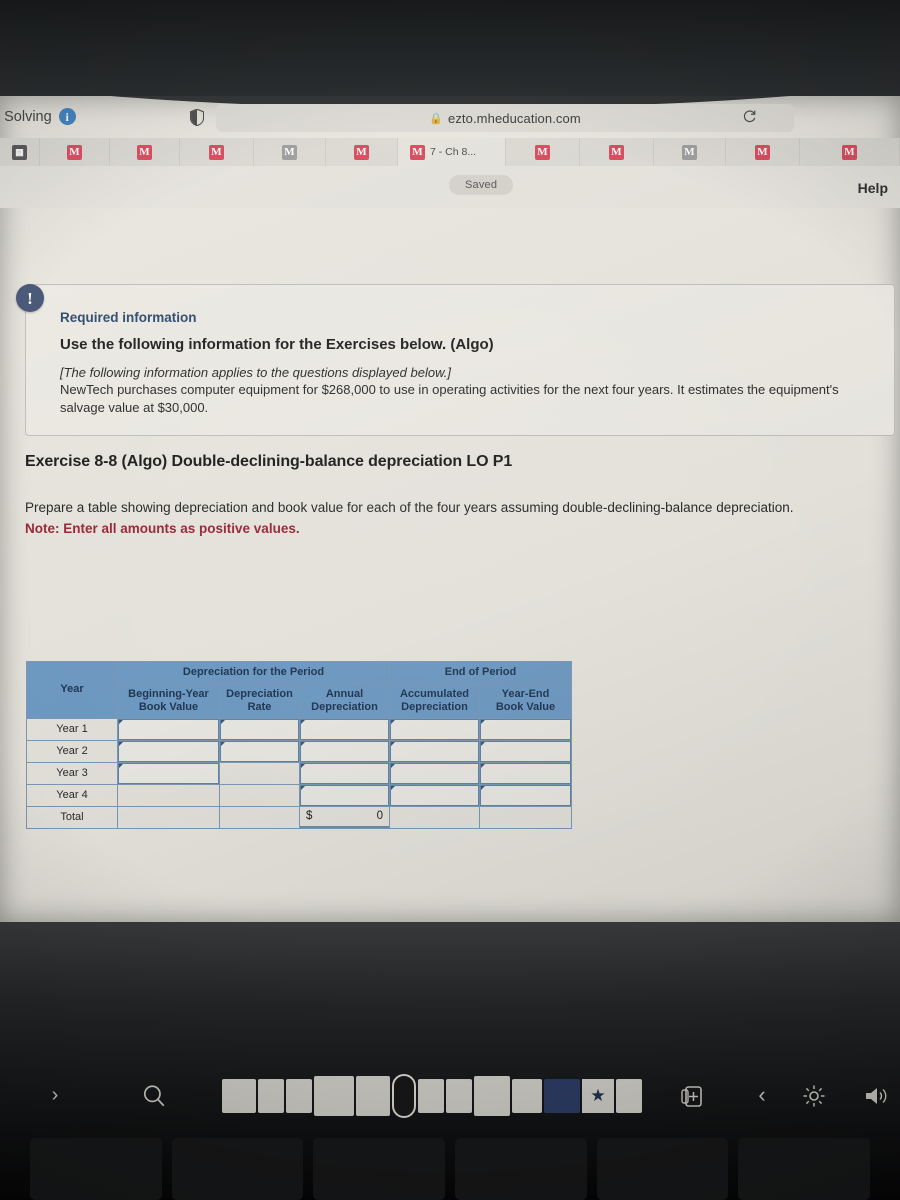 This screenshot has height=1200, width=900. I want to click on browser-tab-7: M, so click(543, 152).